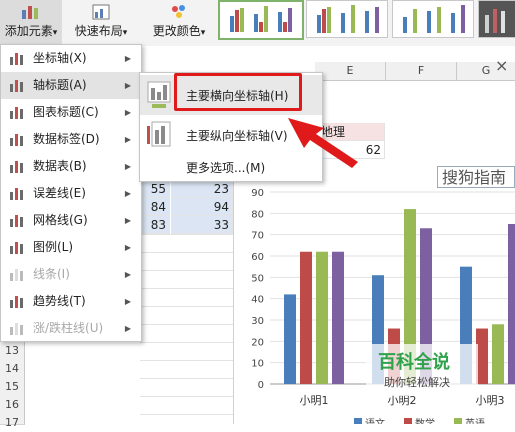 The image size is (515, 432). Describe the element at coordinates (257, 364) in the screenshot. I see `y-tick-label: 10` at that location.